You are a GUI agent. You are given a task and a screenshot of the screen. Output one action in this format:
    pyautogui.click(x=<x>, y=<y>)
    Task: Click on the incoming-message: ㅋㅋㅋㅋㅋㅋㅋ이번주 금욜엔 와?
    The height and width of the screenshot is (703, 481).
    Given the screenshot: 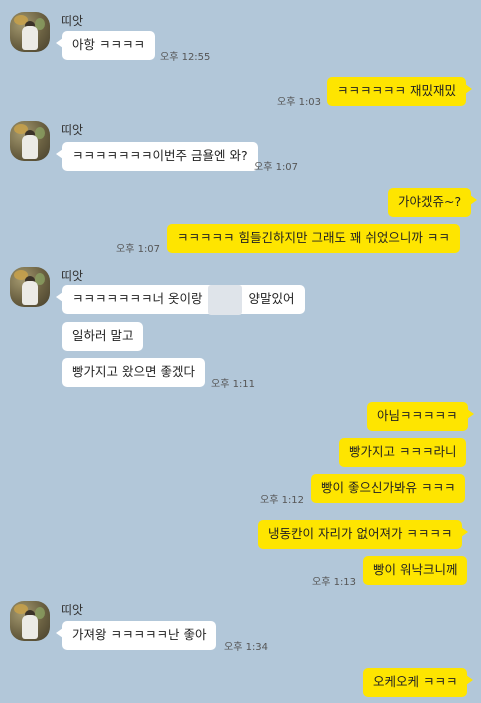 What is the action you would take?
    pyautogui.click(x=157, y=156)
    